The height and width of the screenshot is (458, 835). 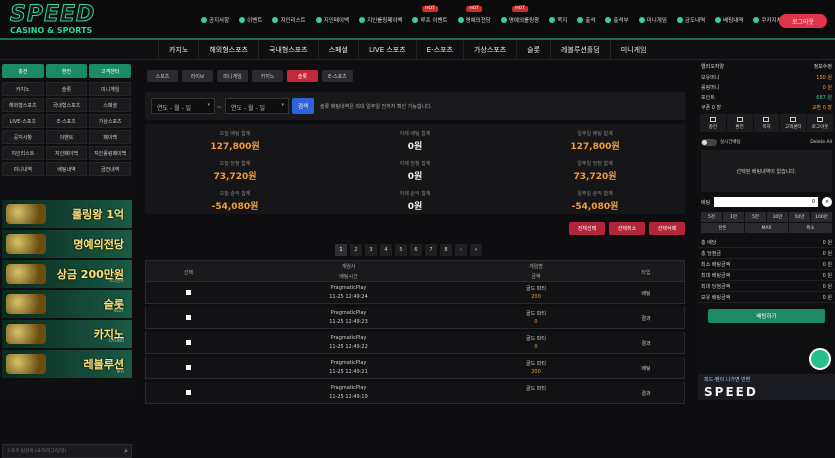 What do you see at coordinates (446, 250) in the screenshot?
I see `page-button: 8` at bounding box center [446, 250].